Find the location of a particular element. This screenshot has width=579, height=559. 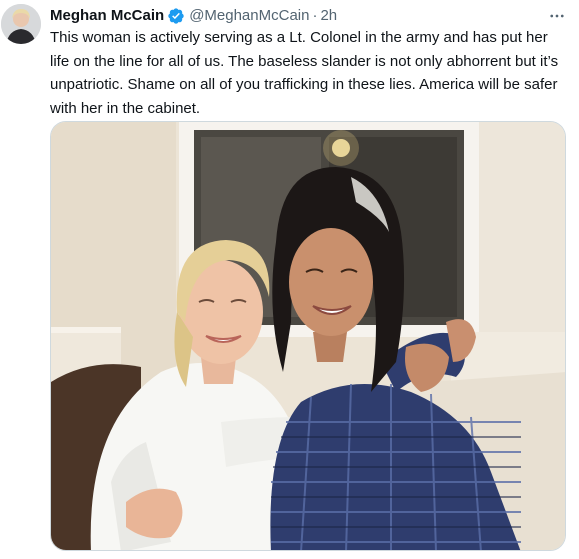

profile-avatar is located at coordinates (21, 24).